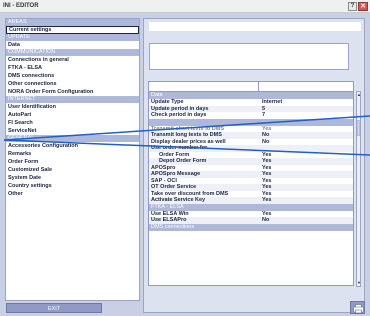 The image size is (370, 316). Describe the element at coordinates (169, 220) in the screenshot. I see `setting-label: Use ELSAPro` at that location.